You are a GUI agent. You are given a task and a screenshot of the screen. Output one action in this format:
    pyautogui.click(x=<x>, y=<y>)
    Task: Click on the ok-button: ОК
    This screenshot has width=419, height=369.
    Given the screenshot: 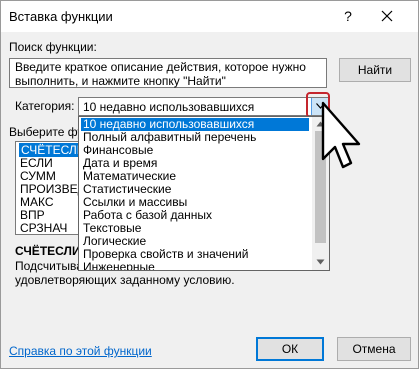 What is the action you would take?
    pyautogui.click(x=290, y=349)
    